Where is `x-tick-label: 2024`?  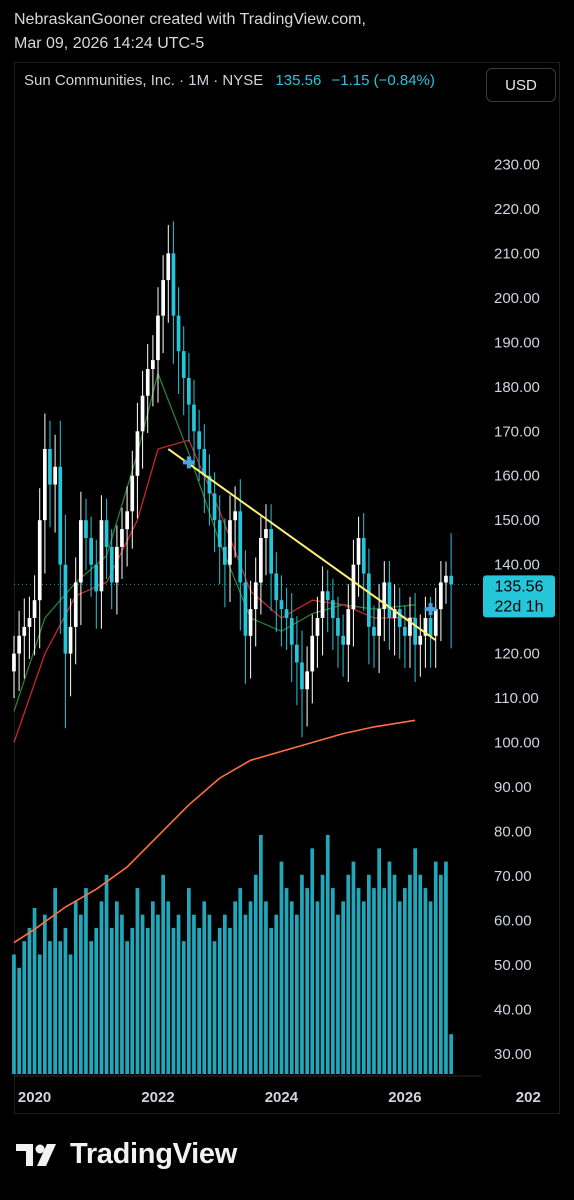
x-tick-label: 2024 is located at coordinates (282, 1097).